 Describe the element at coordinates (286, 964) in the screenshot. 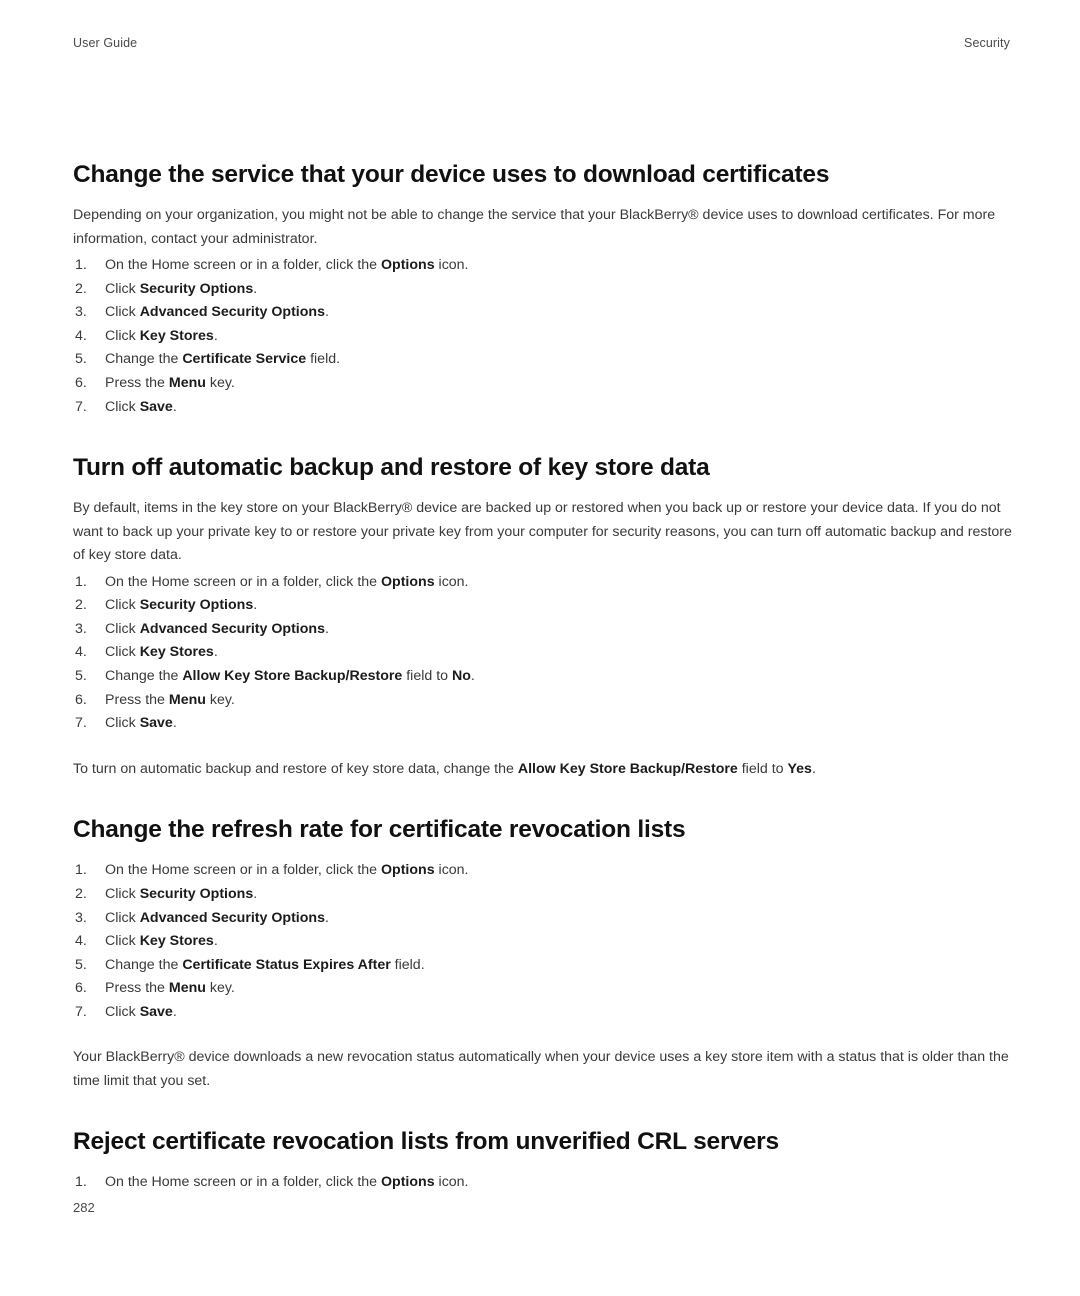

I see `emphasis-text: Certificate Status Expires After` at that location.